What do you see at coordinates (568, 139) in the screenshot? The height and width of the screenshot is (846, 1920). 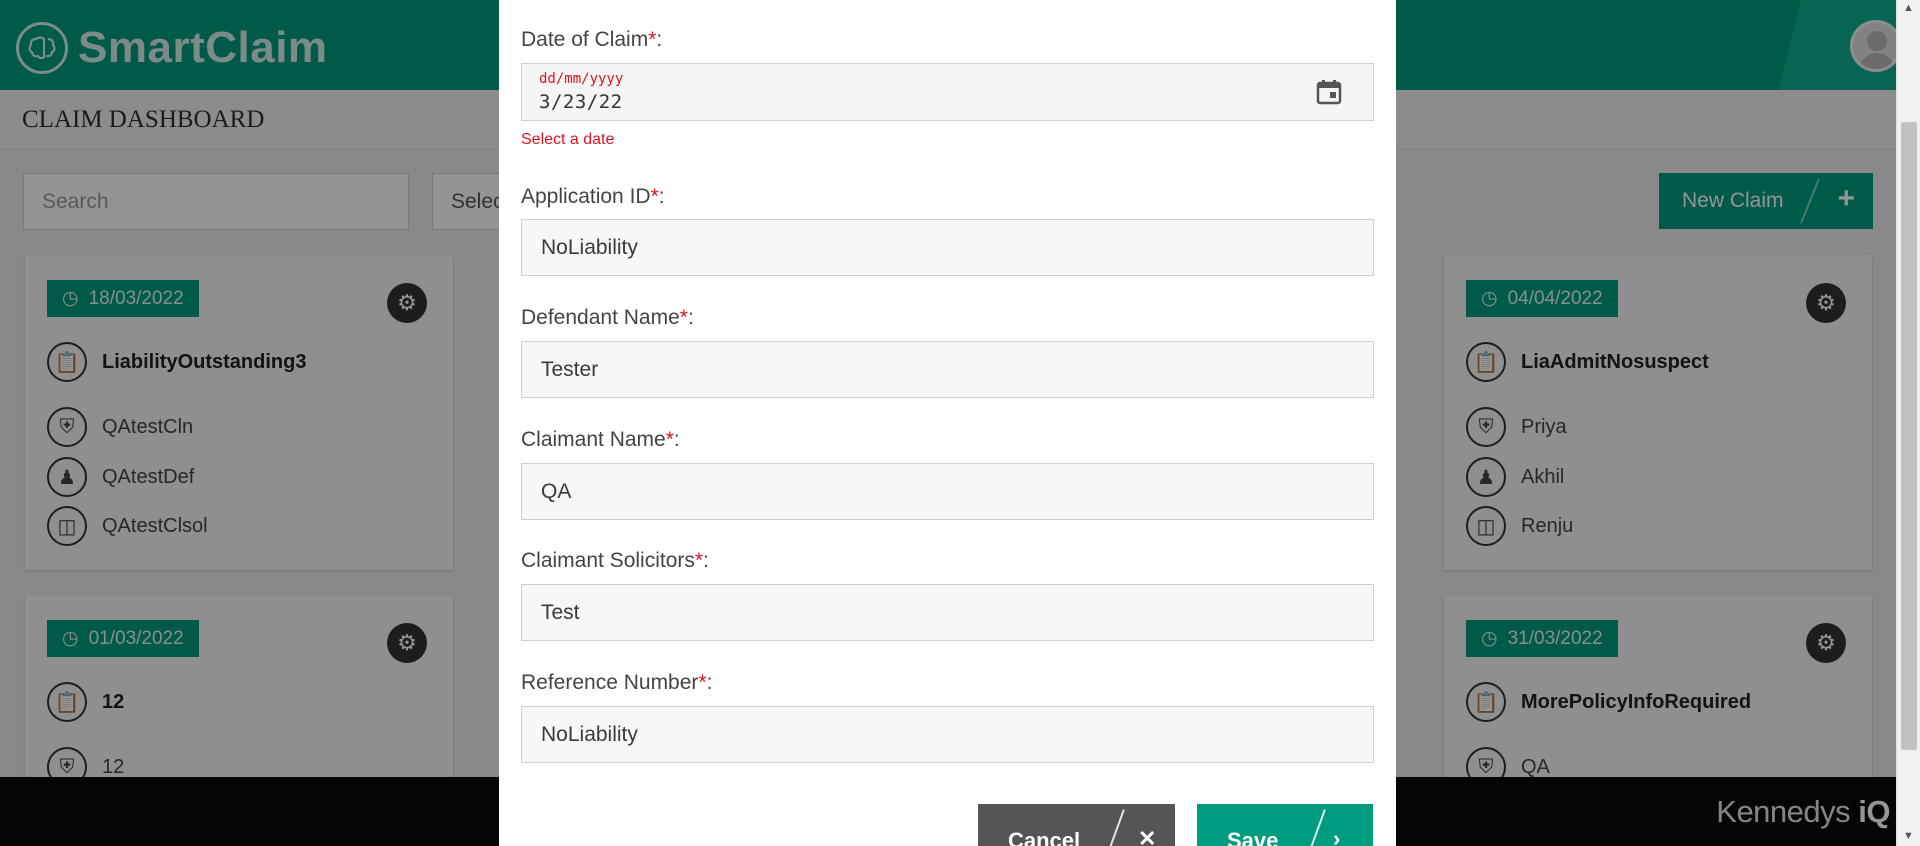 I see `date-error-message: Select a date` at bounding box center [568, 139].